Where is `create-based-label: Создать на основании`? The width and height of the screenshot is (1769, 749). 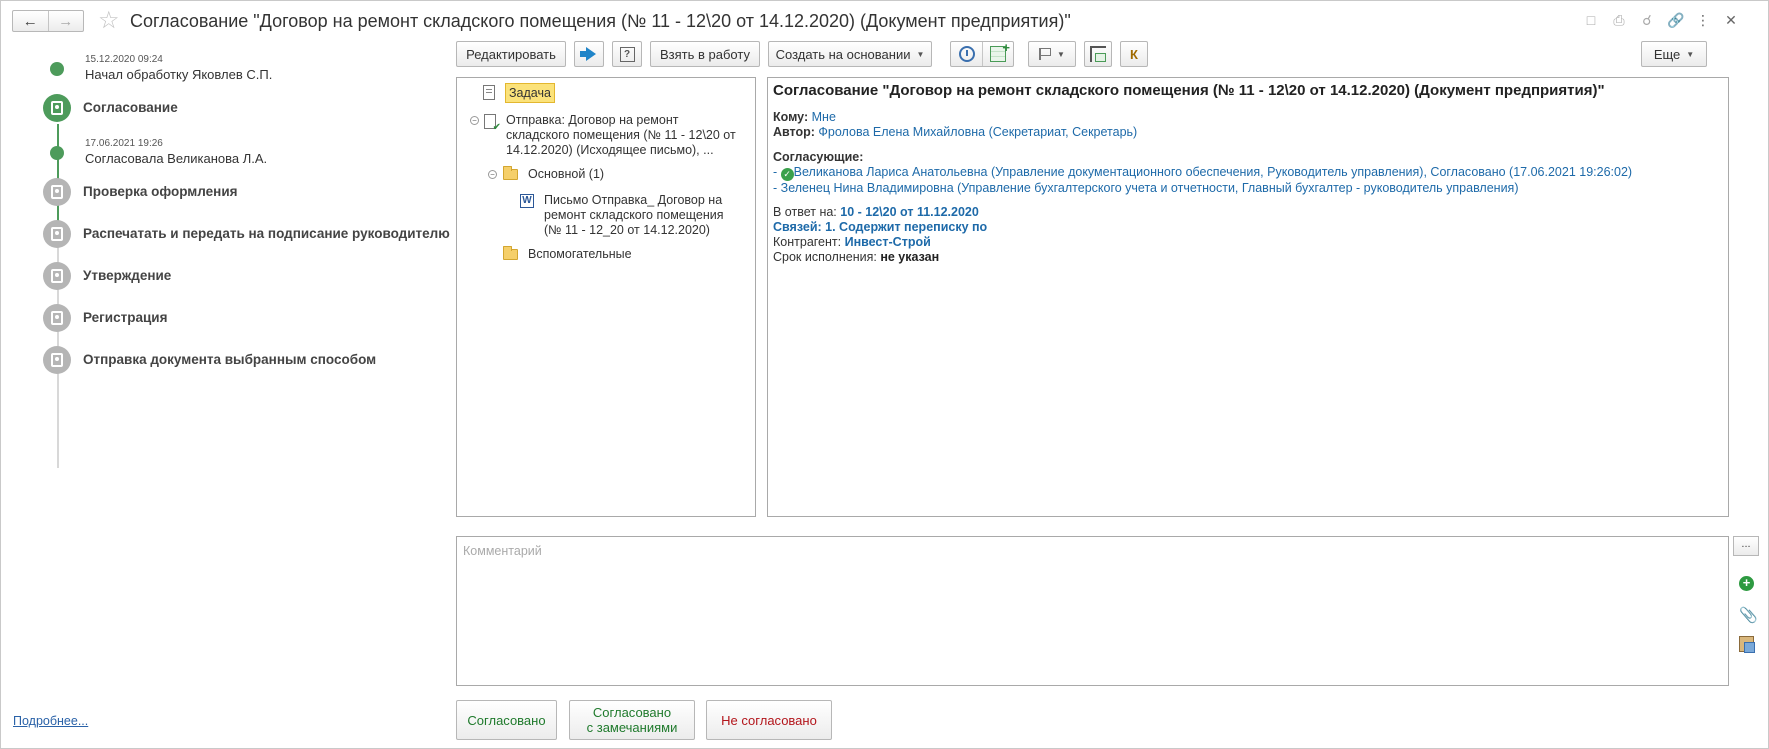
create-based-label: Создать на основании is located at coordinates (843, 54).